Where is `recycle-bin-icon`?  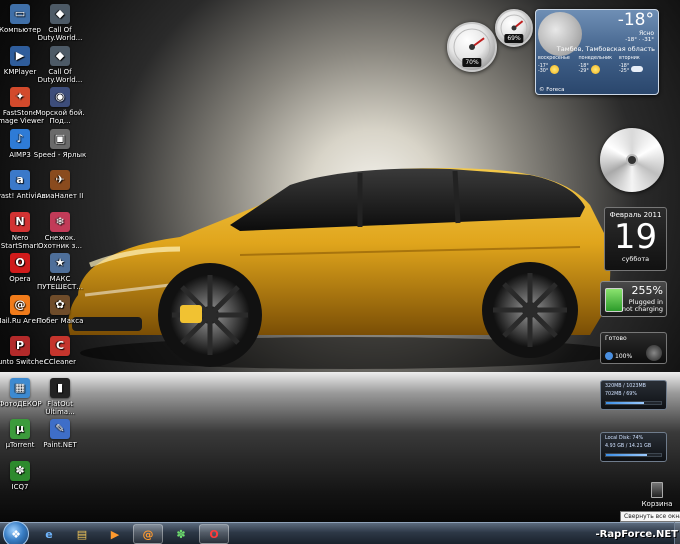 recycle-bin-icon is located at coordinates (657, 490).